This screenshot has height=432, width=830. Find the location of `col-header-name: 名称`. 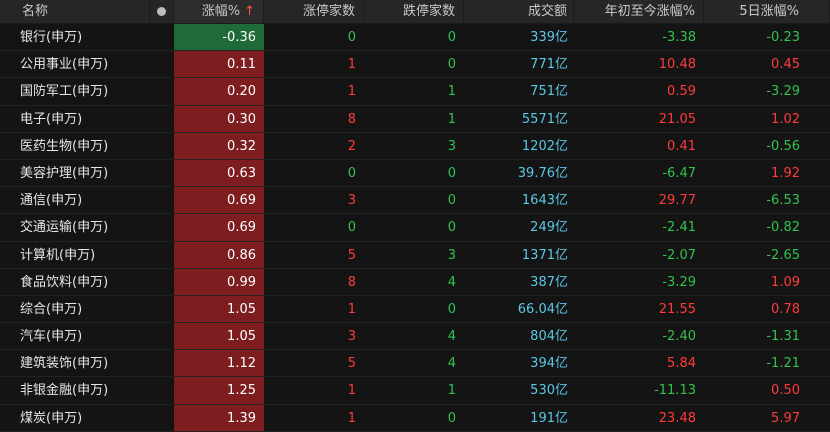

col-header-name: 名称 is located at coordinates (75, 11).